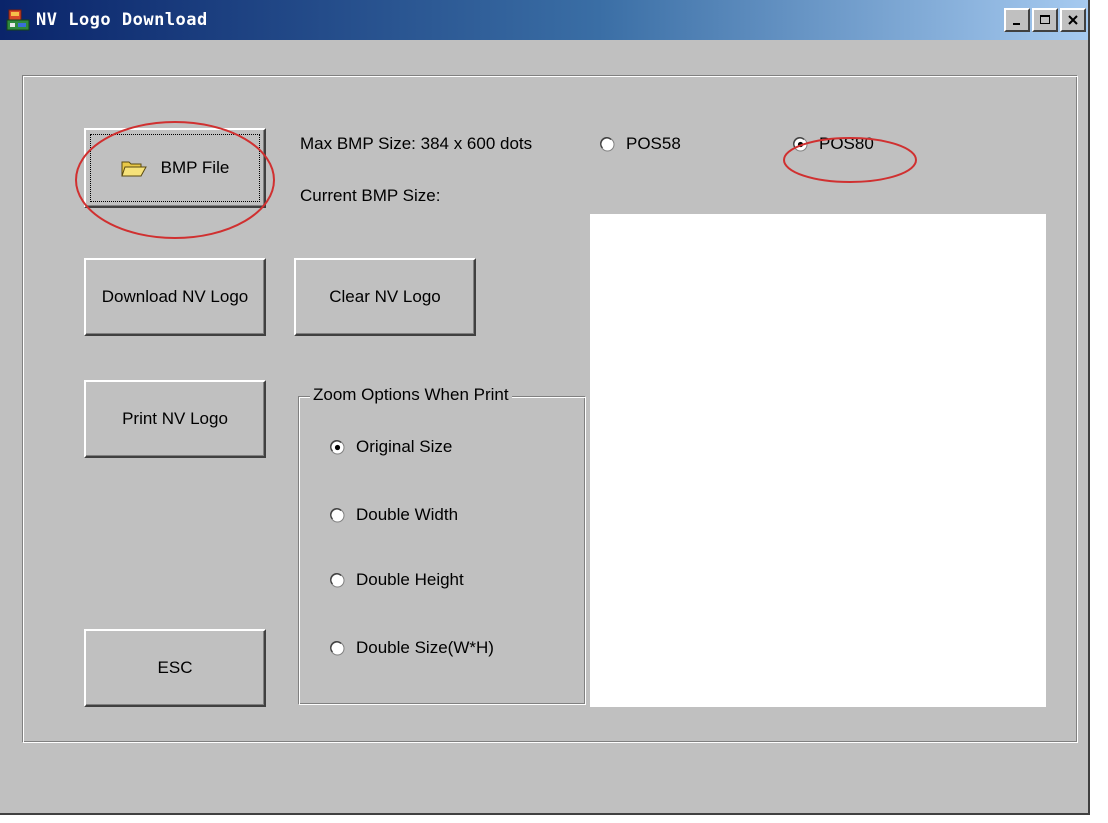 The image size is (1108, 823). Describe the element at coordinates (407, 514) in the screenshot. I see `radio-double-width-label: Double Width` at that location.